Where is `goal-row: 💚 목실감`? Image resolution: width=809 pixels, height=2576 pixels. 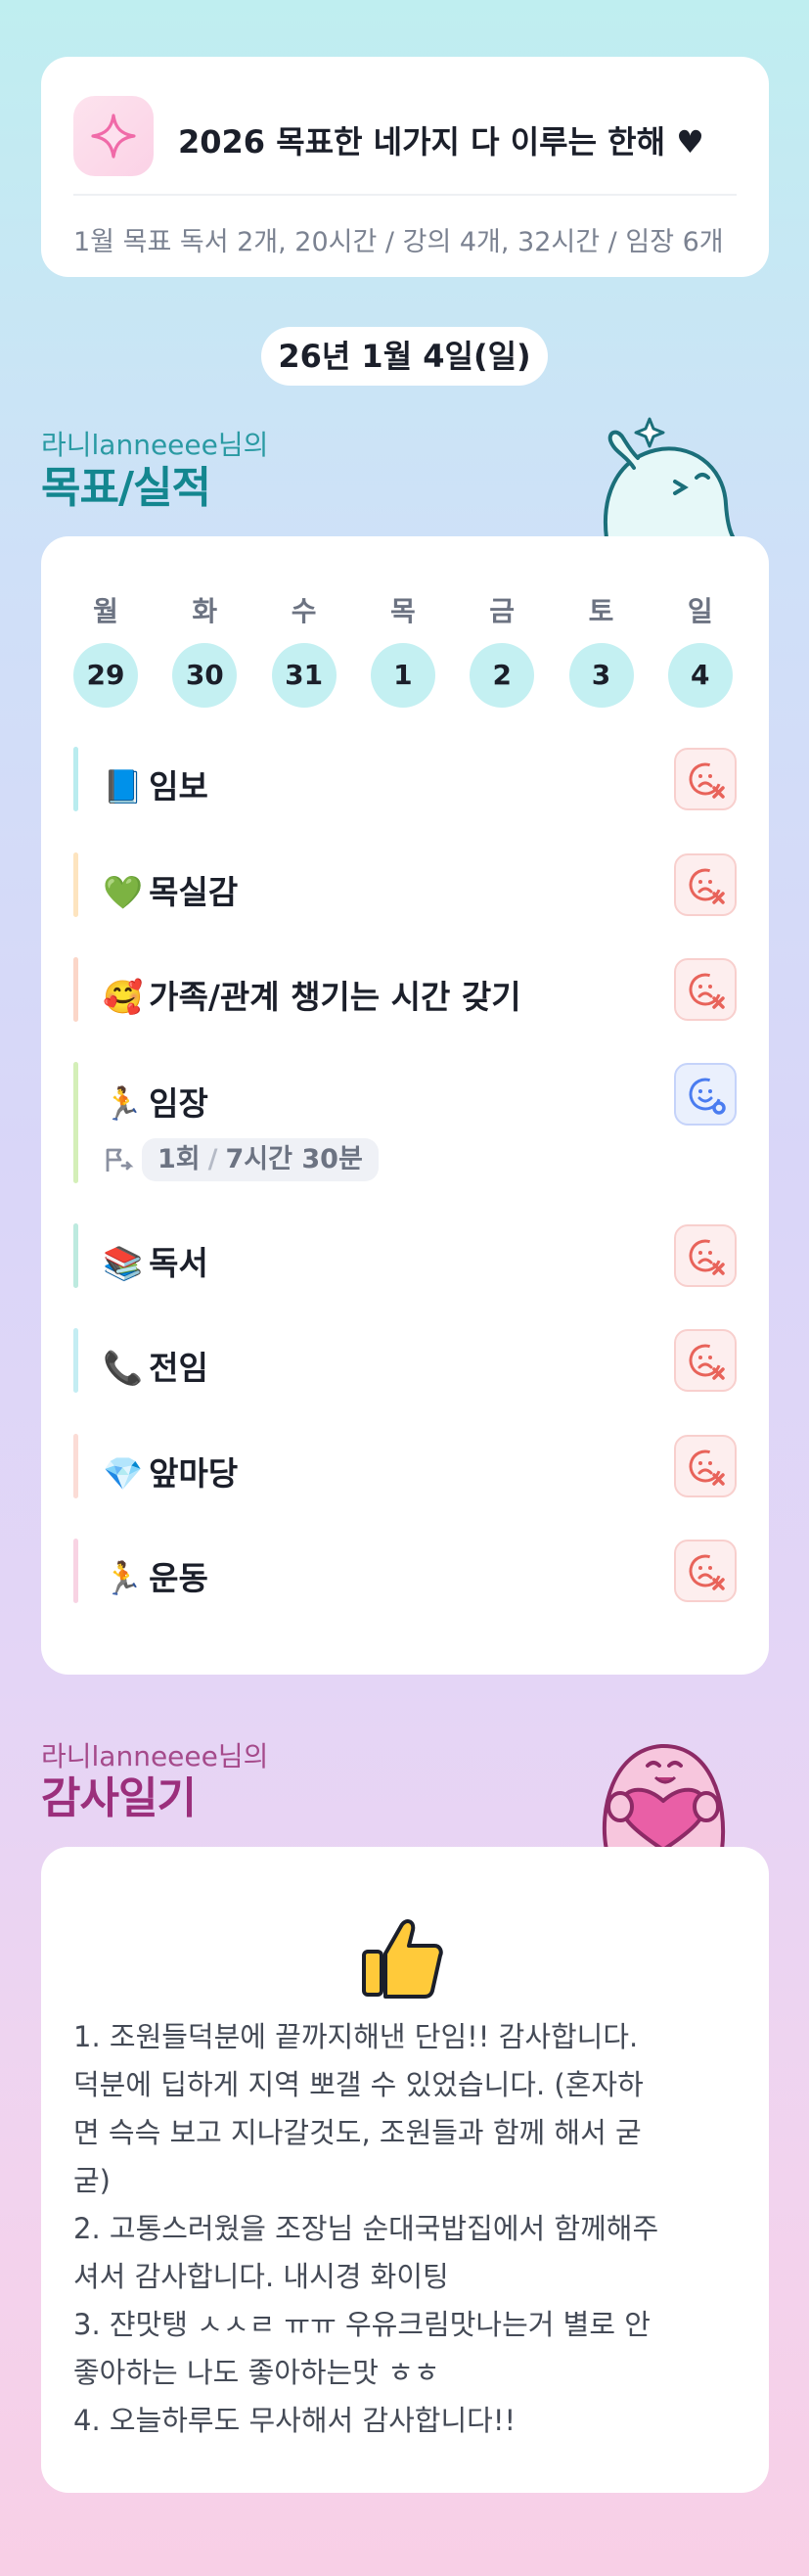
goal-row: 💚 목실감 is located at coordinates (405, 884).